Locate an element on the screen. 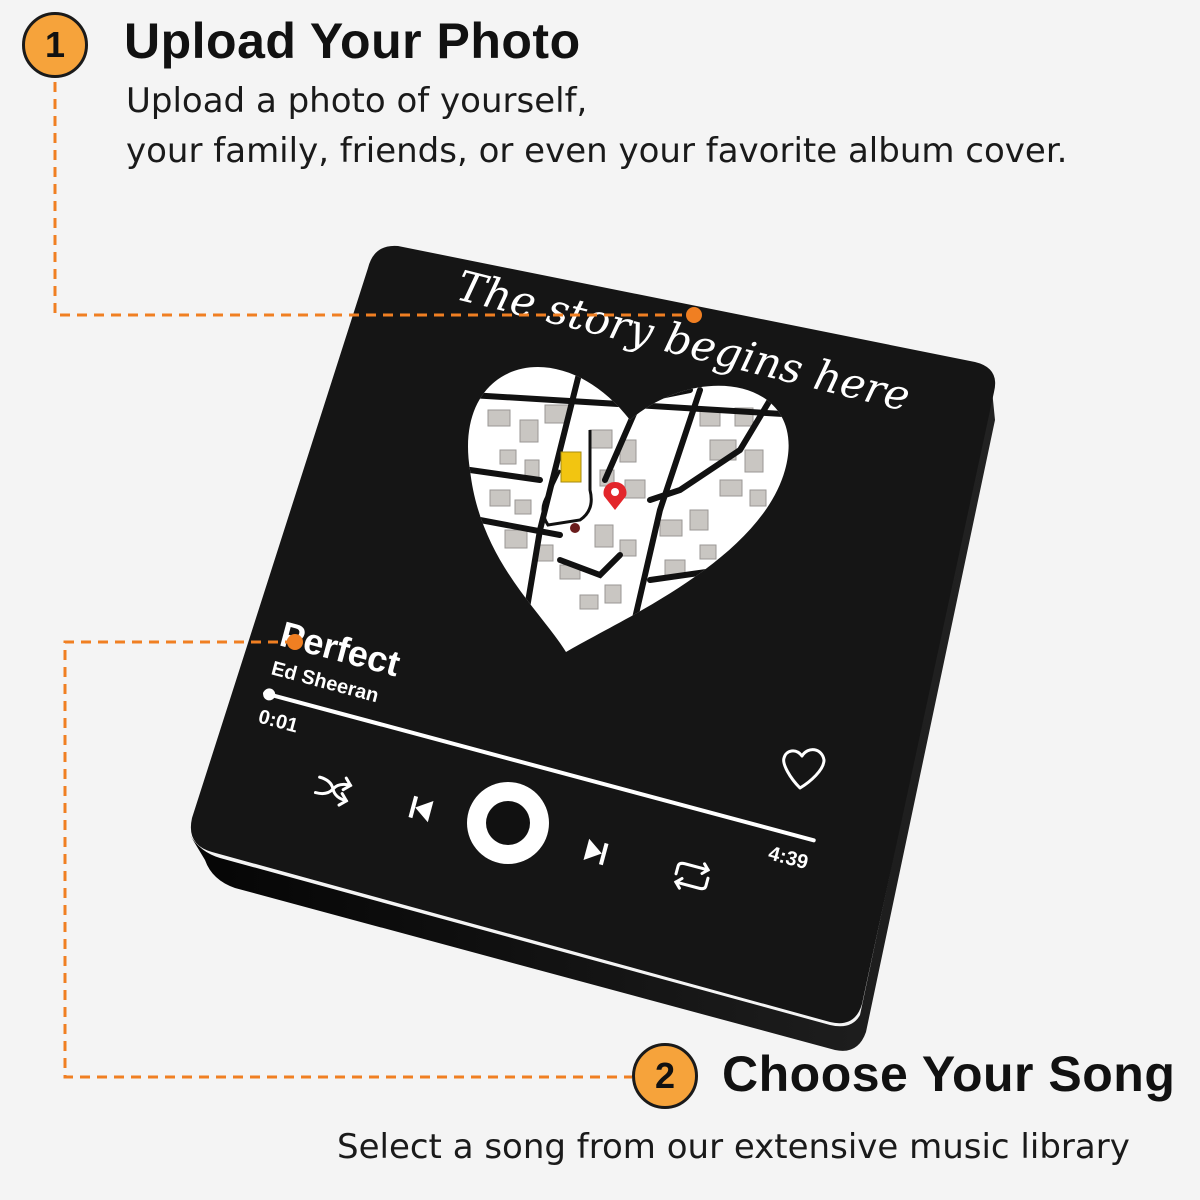 Image resolution: width=1200 pixels, height=1200 pixels. step-2-title: Choose Your Song is located at coordinates (949, 1074).